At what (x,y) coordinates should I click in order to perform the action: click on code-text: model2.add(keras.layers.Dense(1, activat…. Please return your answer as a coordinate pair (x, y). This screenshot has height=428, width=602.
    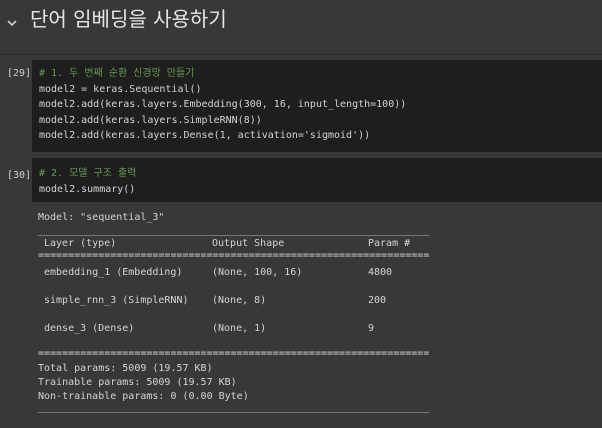
    Looking at the image, I should click on (205, 135).